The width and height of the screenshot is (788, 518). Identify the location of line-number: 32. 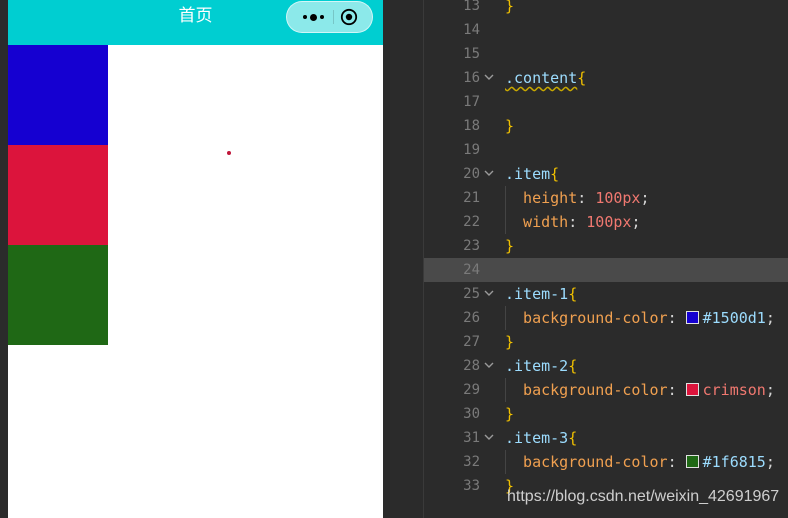
(471, 462).